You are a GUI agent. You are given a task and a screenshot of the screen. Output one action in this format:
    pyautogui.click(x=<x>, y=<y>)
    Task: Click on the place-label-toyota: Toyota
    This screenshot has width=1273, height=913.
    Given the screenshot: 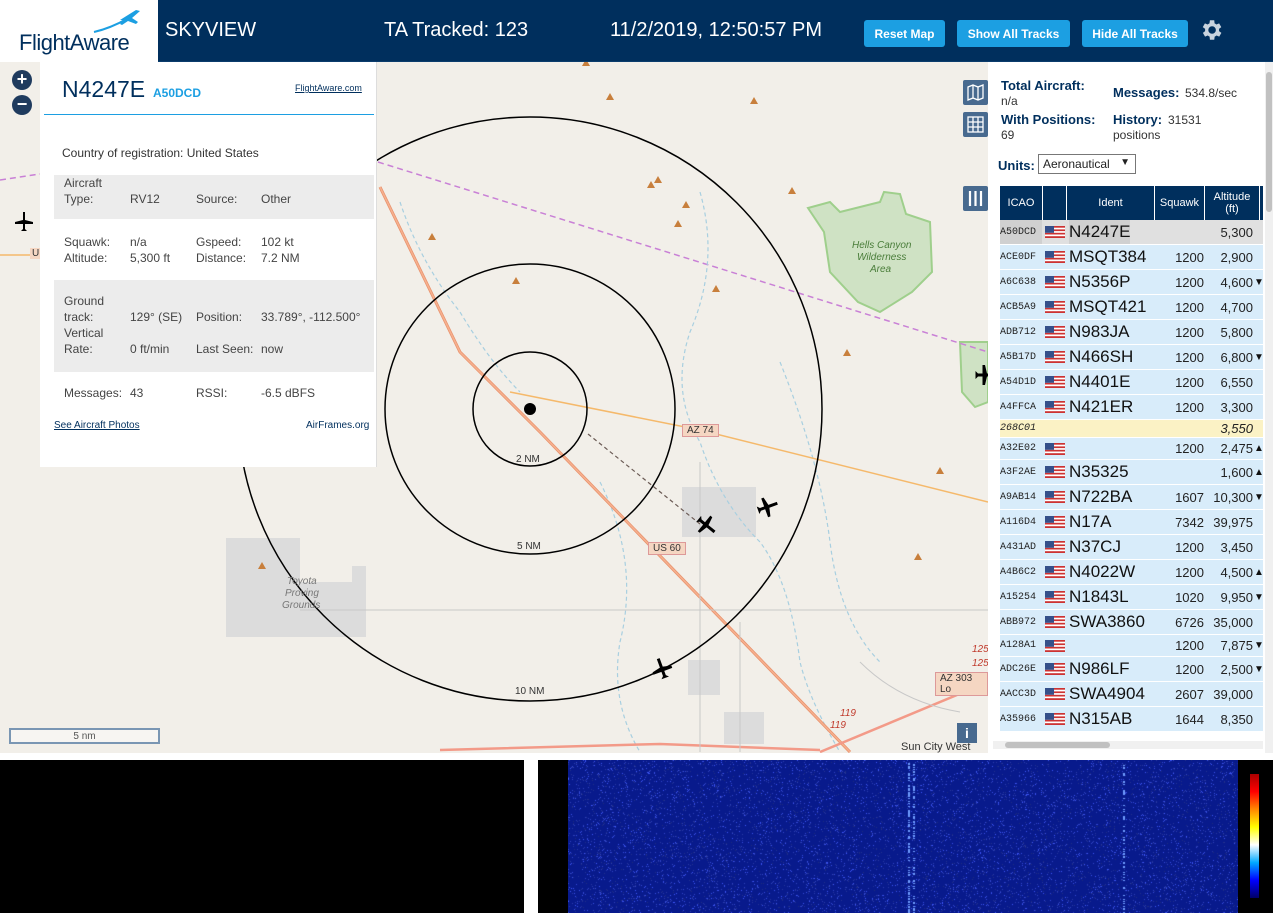 What is the action you would take?
    pyautogui.click(x=302, y=581)
    